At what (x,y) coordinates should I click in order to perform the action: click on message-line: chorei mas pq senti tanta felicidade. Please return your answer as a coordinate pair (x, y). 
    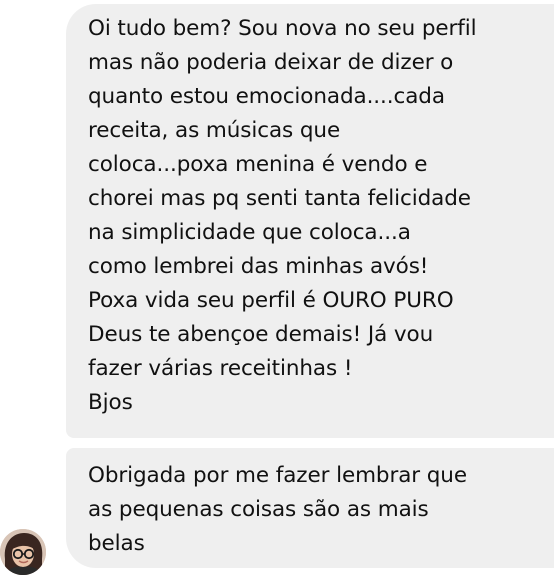
    Looking at the image, I should click on (279, 198).